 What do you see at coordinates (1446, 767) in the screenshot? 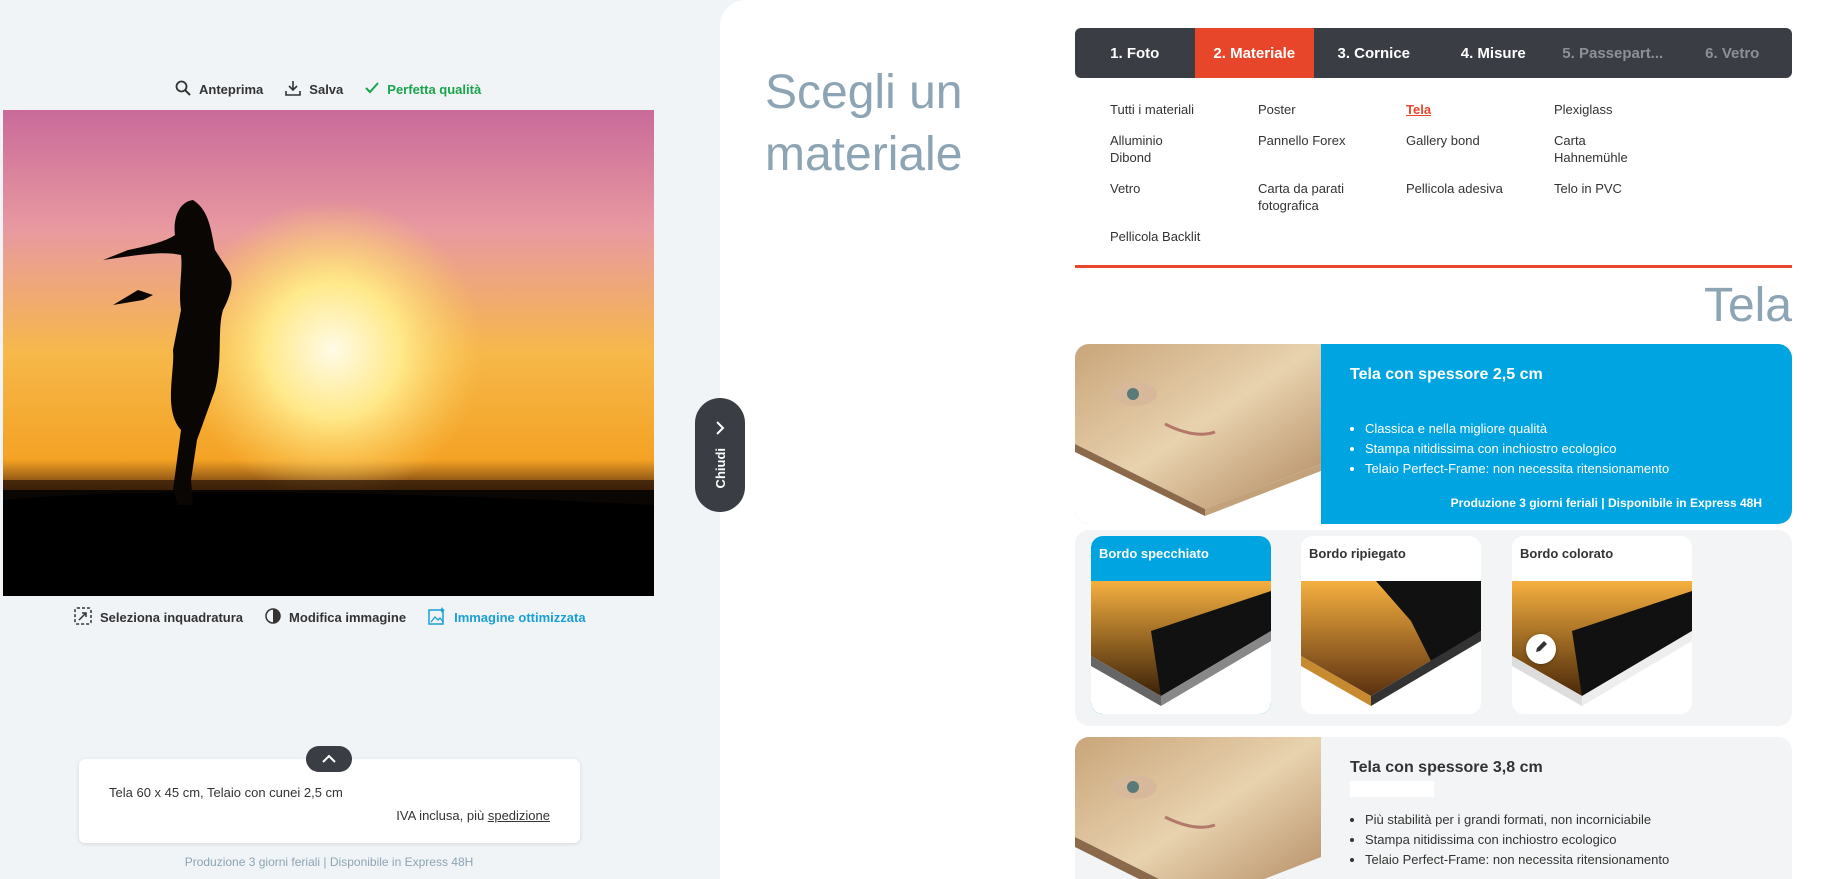
I see `product-title: Tela con spessore 3,8 cm` at bounding box center [1446, 767].